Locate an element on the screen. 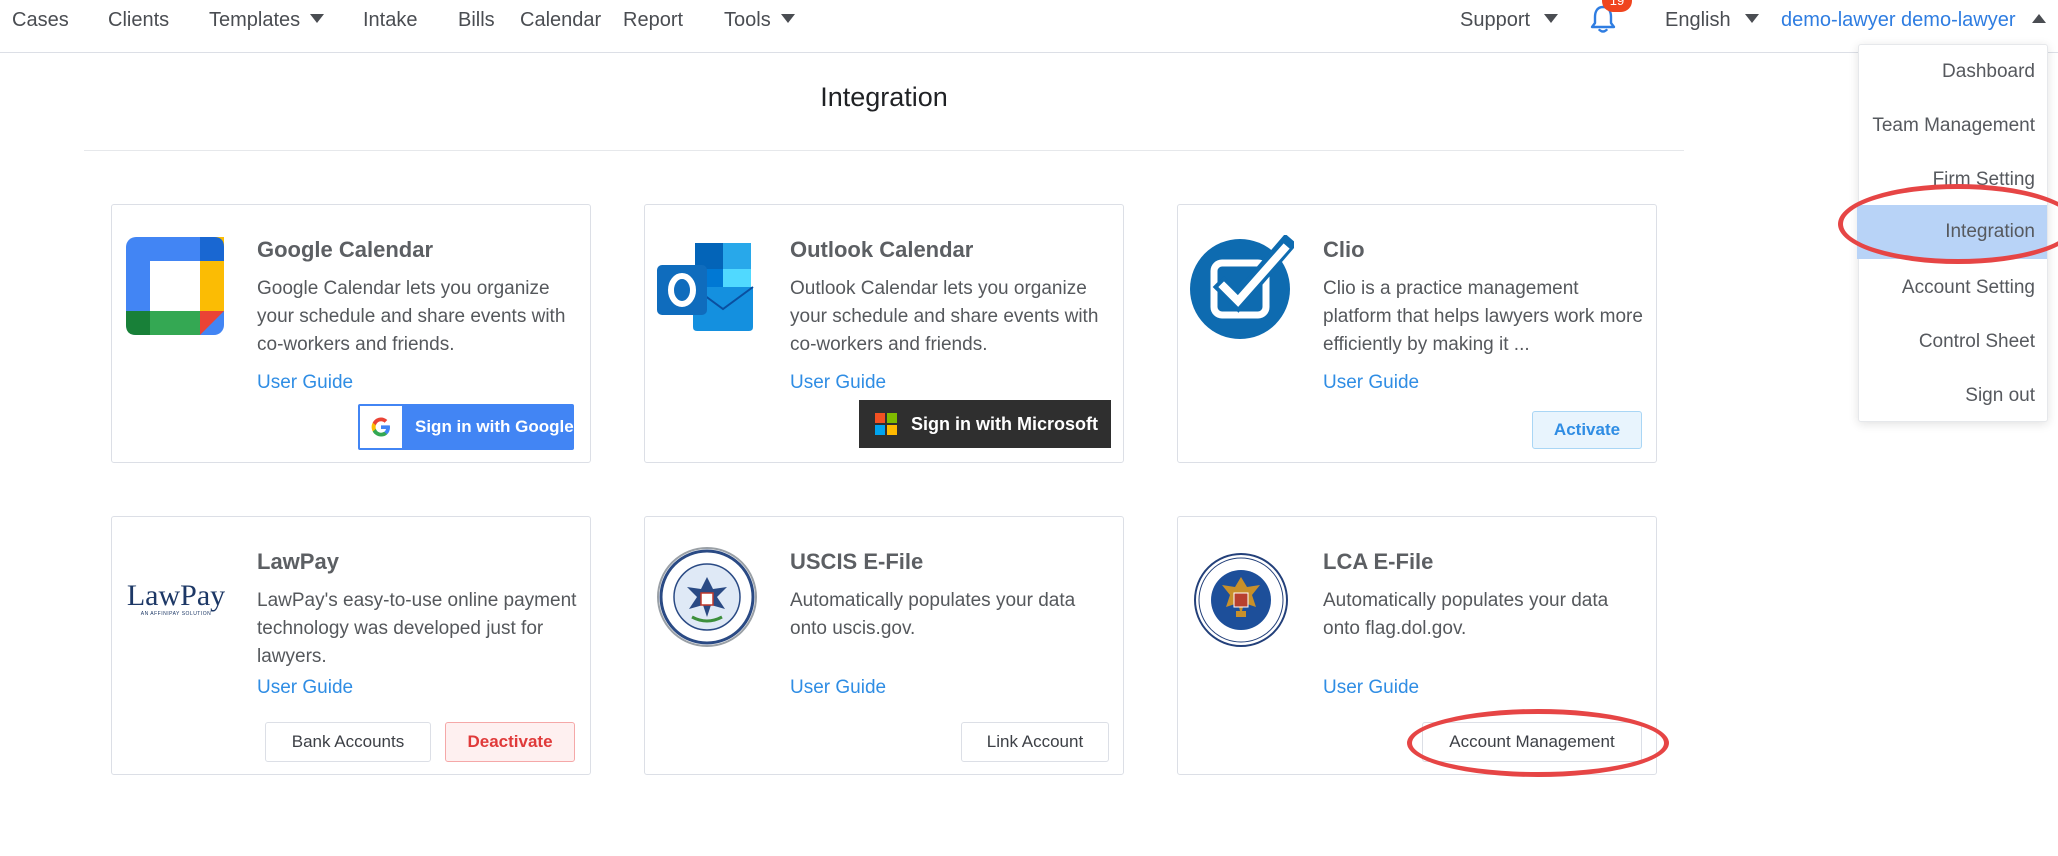  outlook-logo-icon is located at coordinates (705, 287).